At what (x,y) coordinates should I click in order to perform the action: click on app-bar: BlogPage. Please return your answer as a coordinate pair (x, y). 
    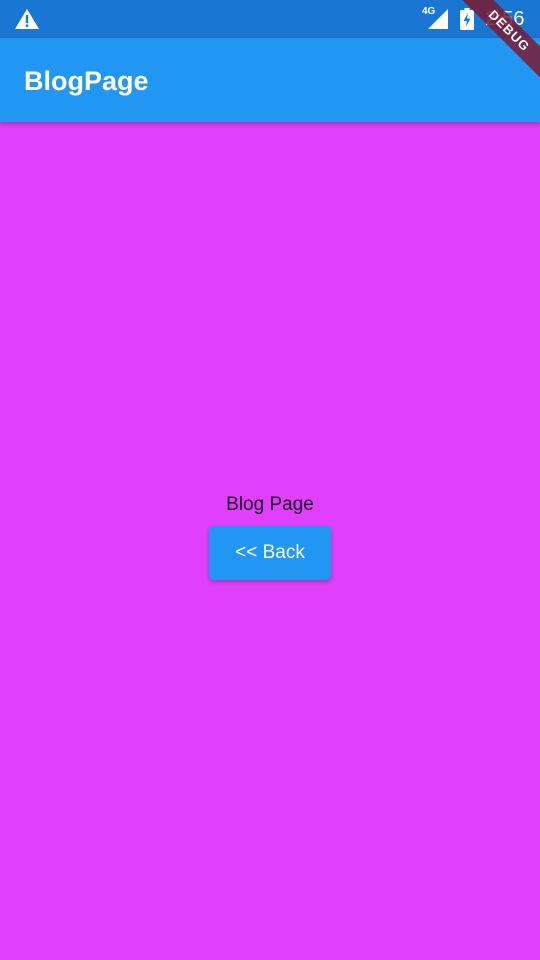
    Looking at the image, I should click on (270, 80).